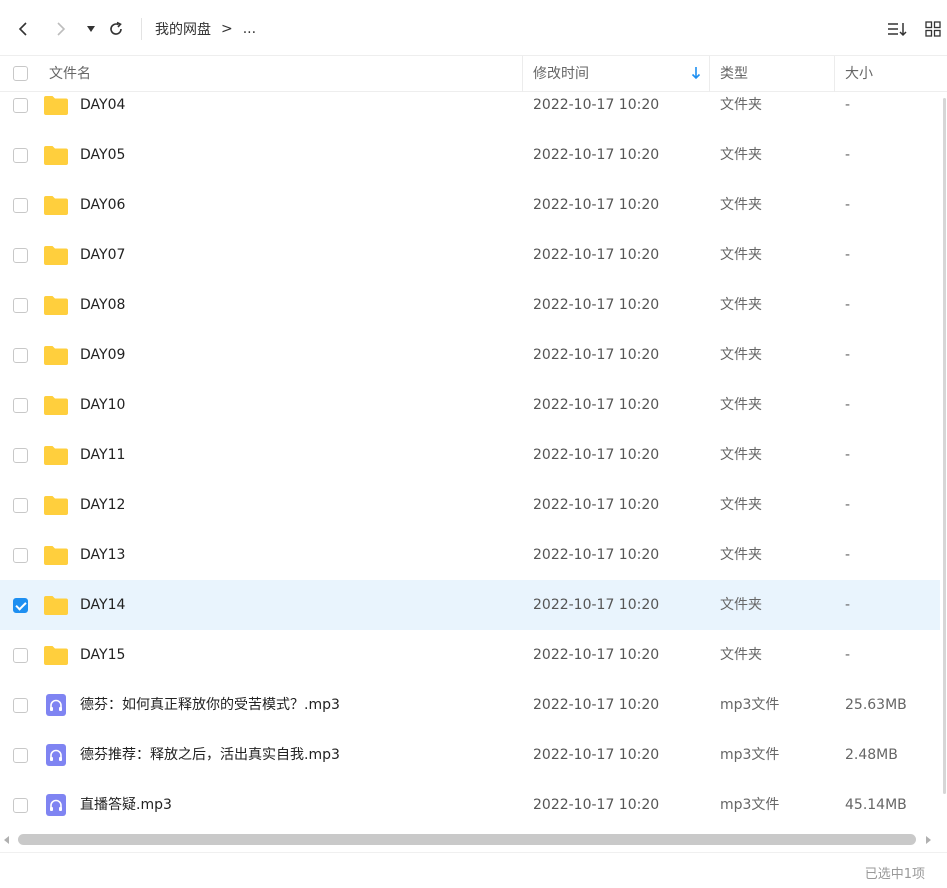 This screenshot has height=888, width=947. What do you see at coordinates (102, 111) in the screenshot?
I see `file-name: DAY04` at bounding box center [102, 111].